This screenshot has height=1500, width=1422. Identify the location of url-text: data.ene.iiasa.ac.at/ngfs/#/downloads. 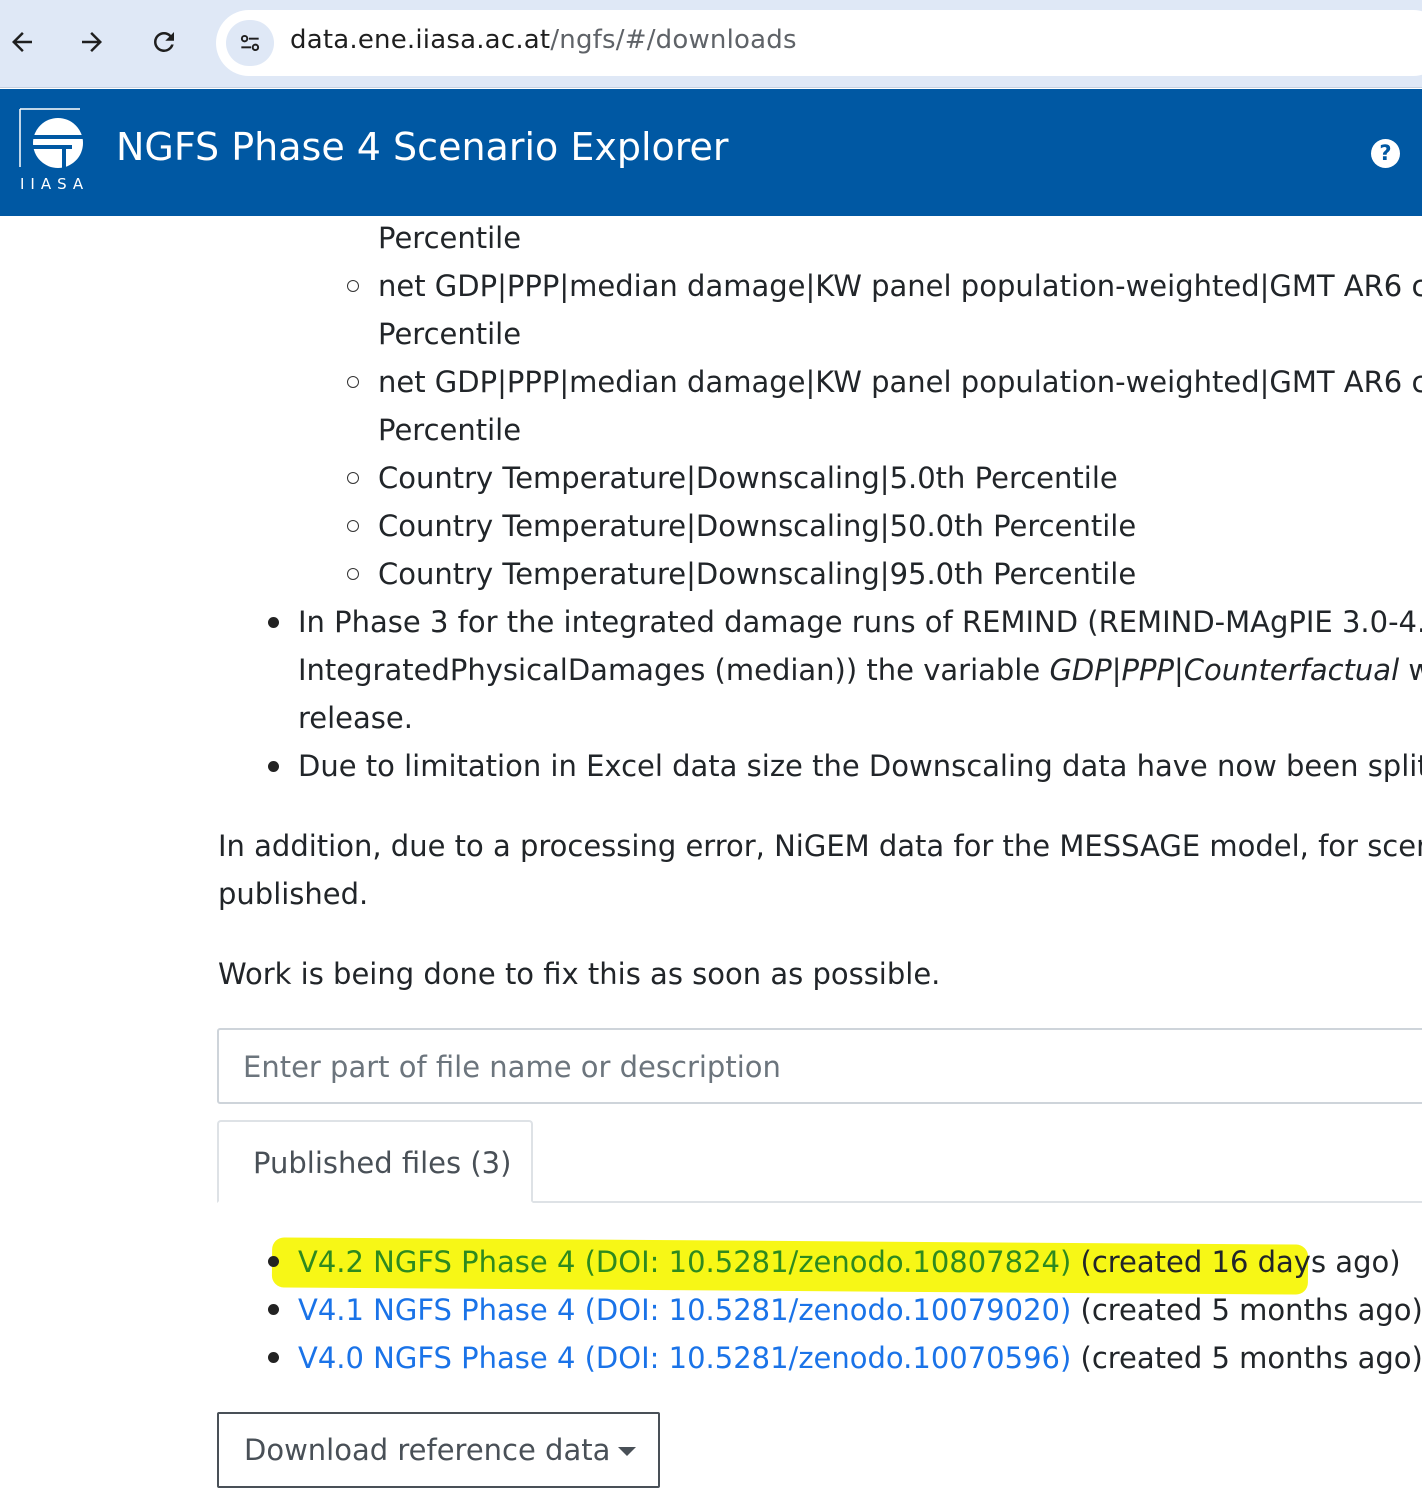
(543, 40).